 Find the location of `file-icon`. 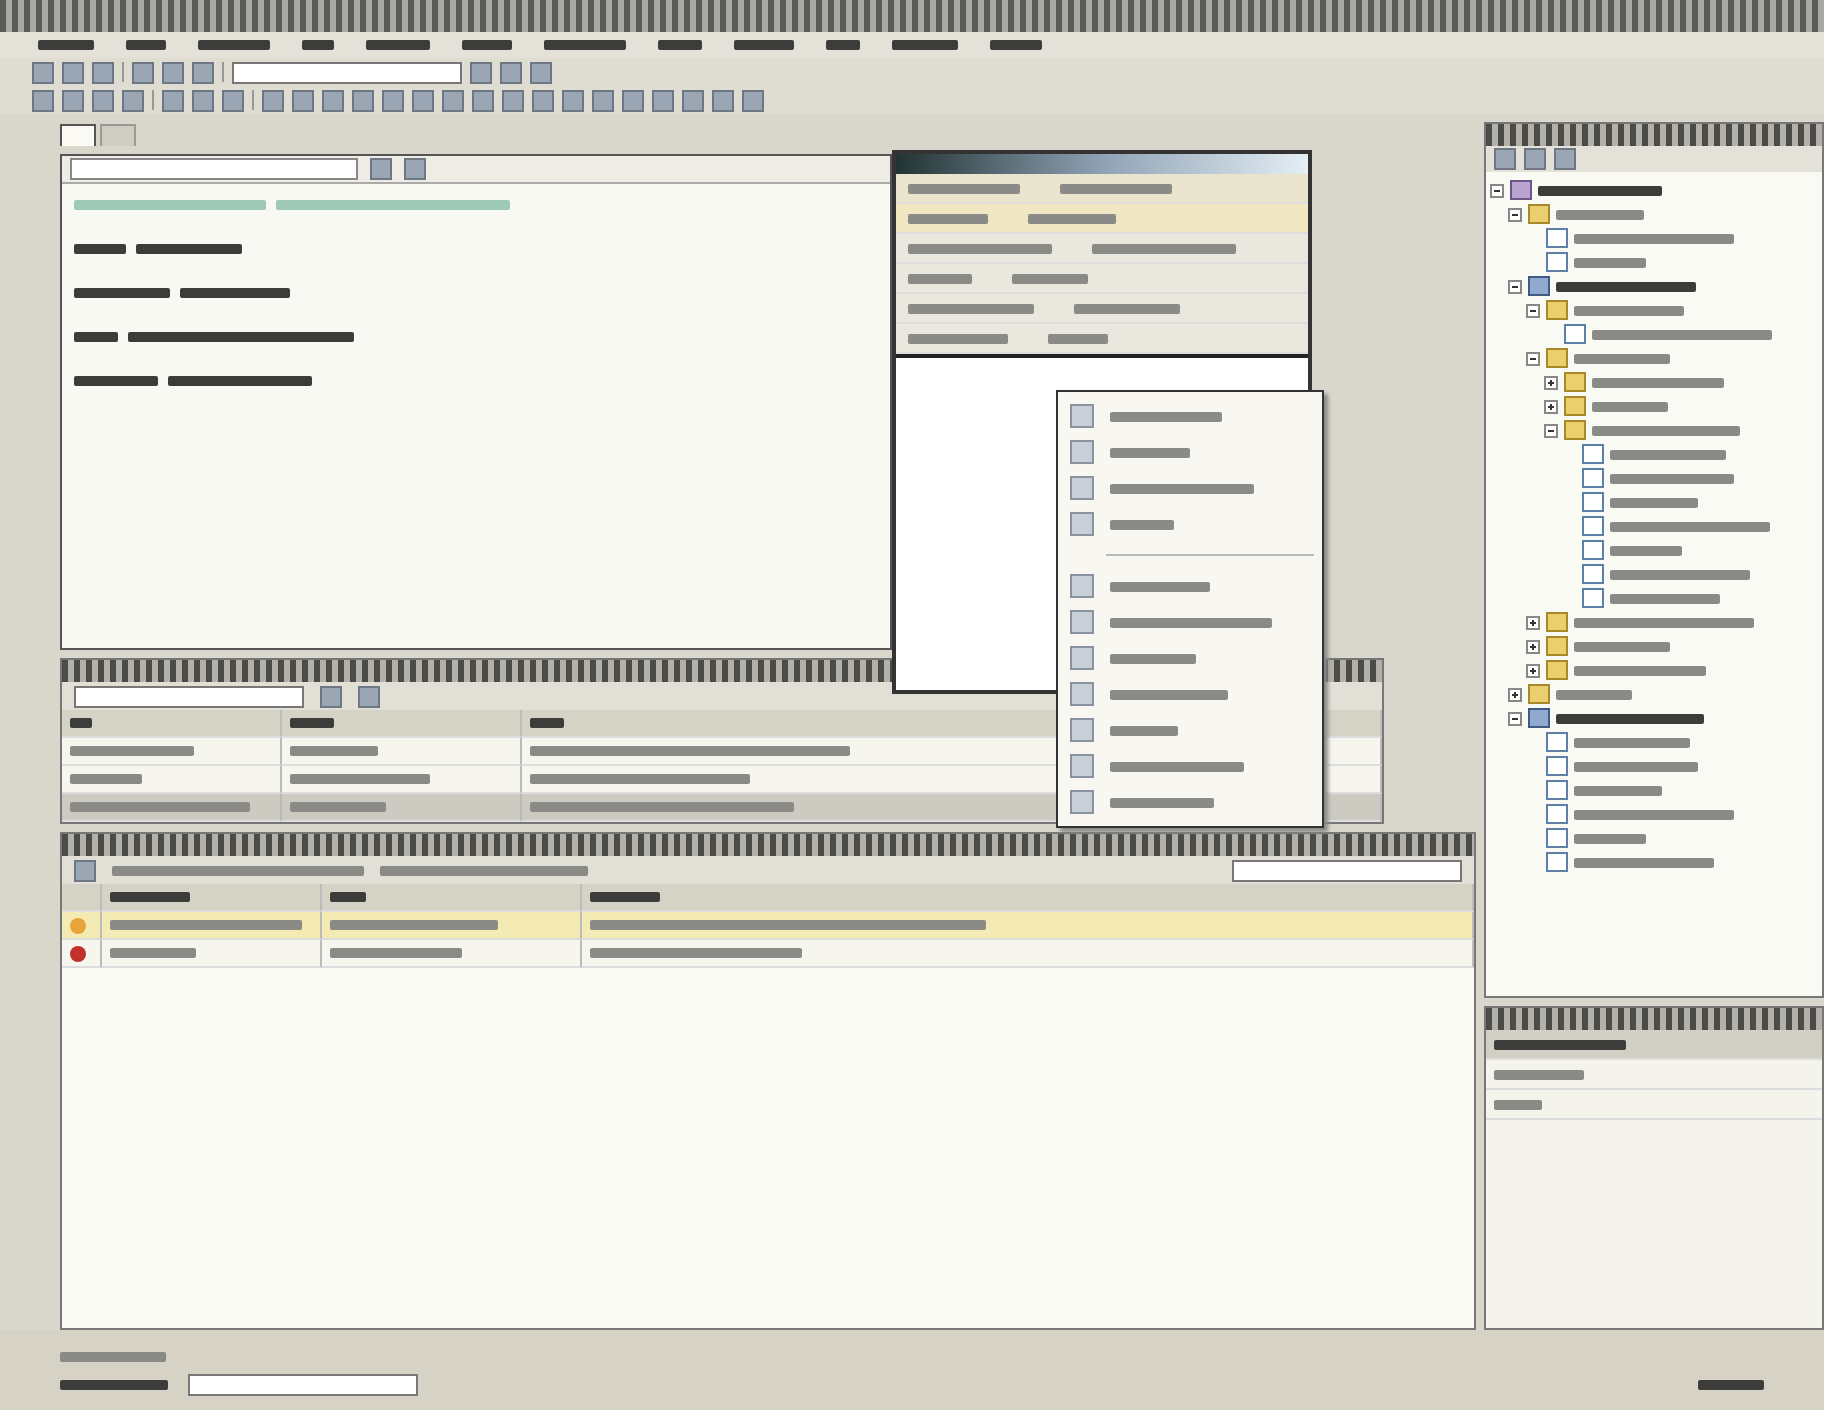

file-icon is located at coordinates (1593, 574).